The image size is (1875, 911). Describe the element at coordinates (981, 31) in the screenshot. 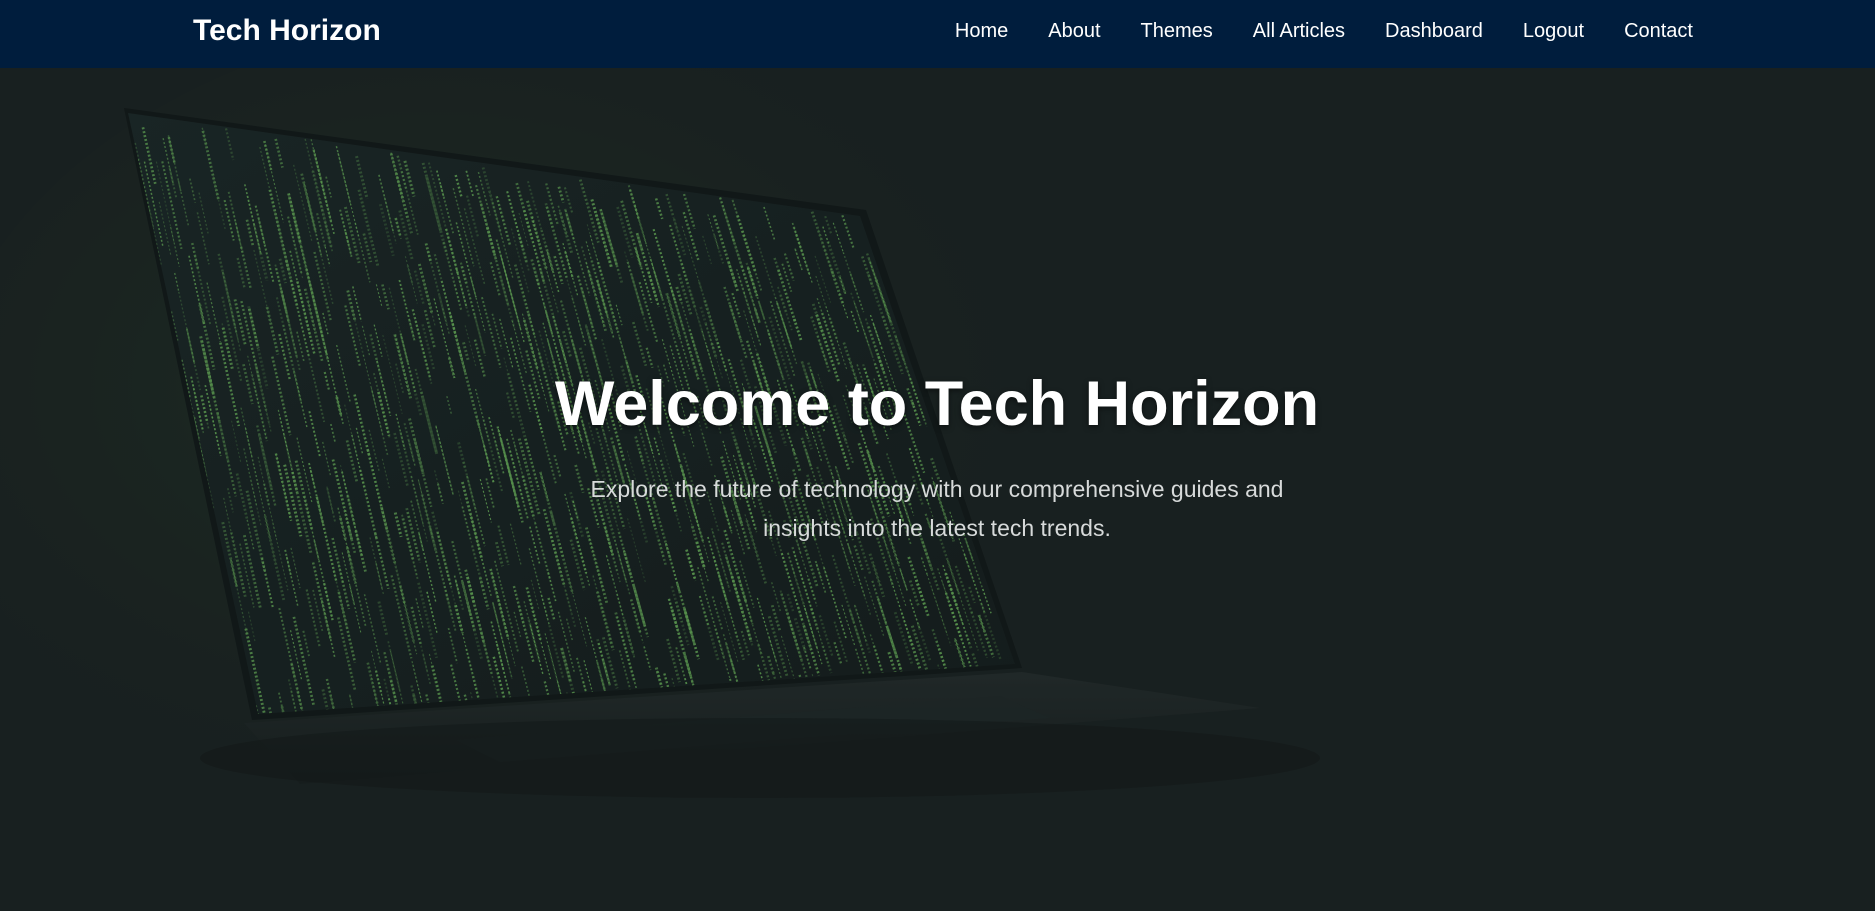

I see `nav-link-home: Home` at that location.